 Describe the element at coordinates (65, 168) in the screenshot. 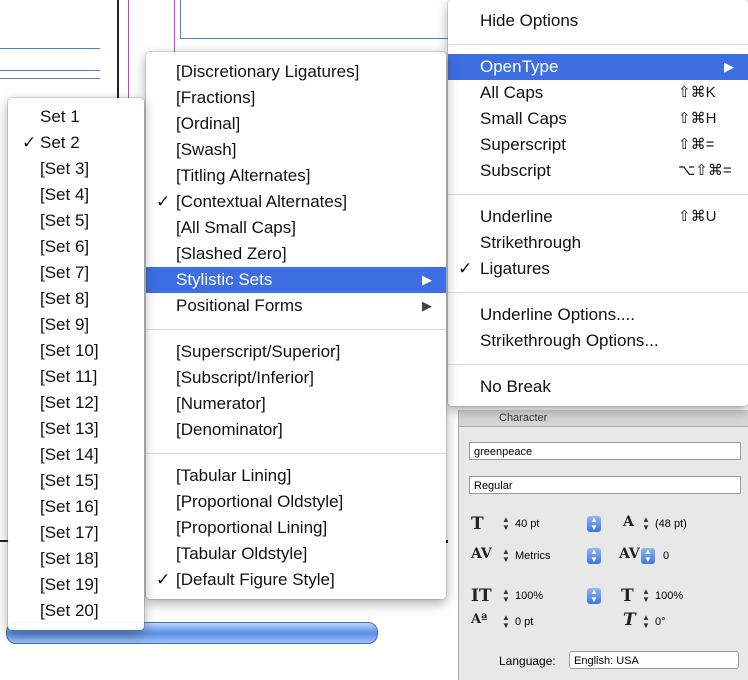

I see `menu-item-label: [Set 3]` at that location.